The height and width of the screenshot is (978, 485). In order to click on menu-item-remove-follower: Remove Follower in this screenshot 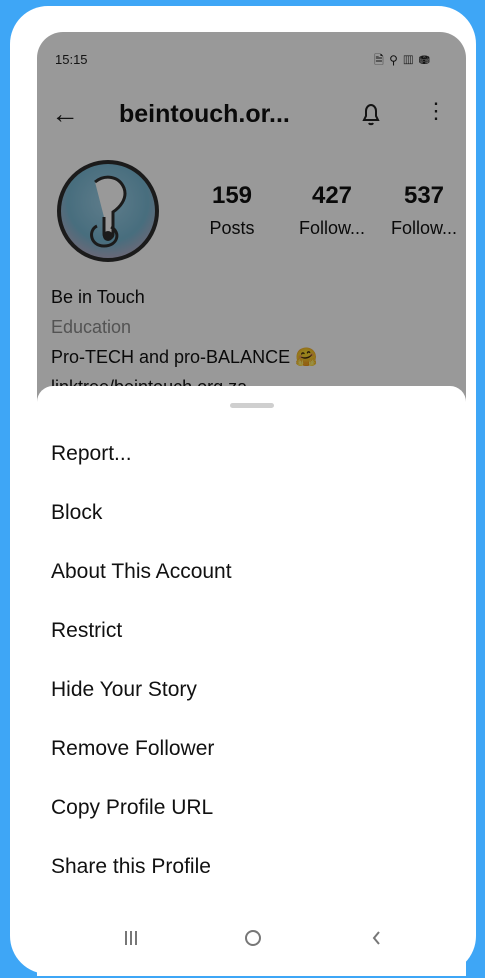, I will do `click(251, 748)`.